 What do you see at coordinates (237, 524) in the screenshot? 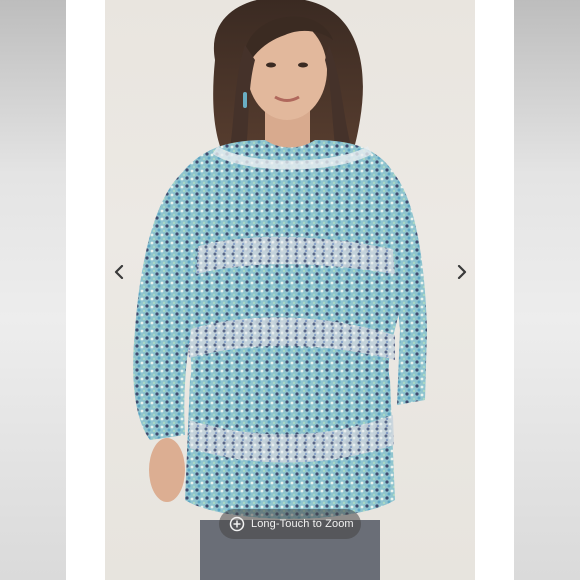
I see `zoom-in-icon` at bounding box center [237, 524].